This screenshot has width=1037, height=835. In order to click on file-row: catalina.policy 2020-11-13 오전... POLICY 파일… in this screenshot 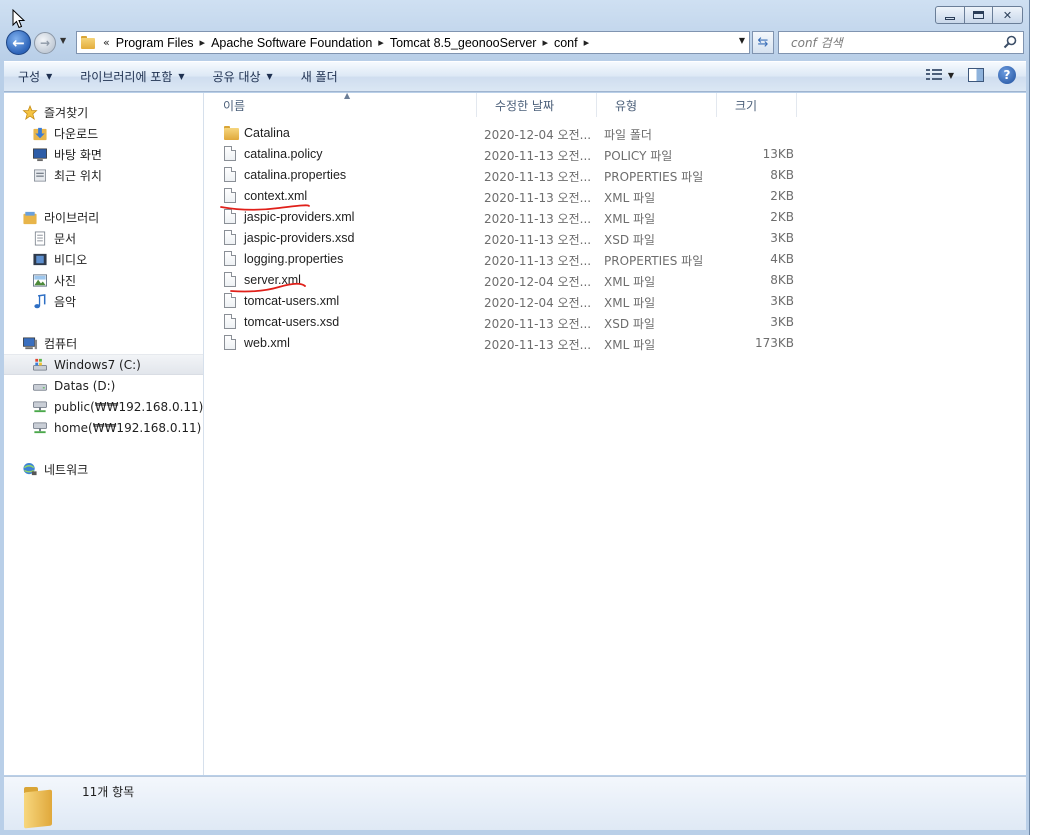, I will do `click(510, 154)`.